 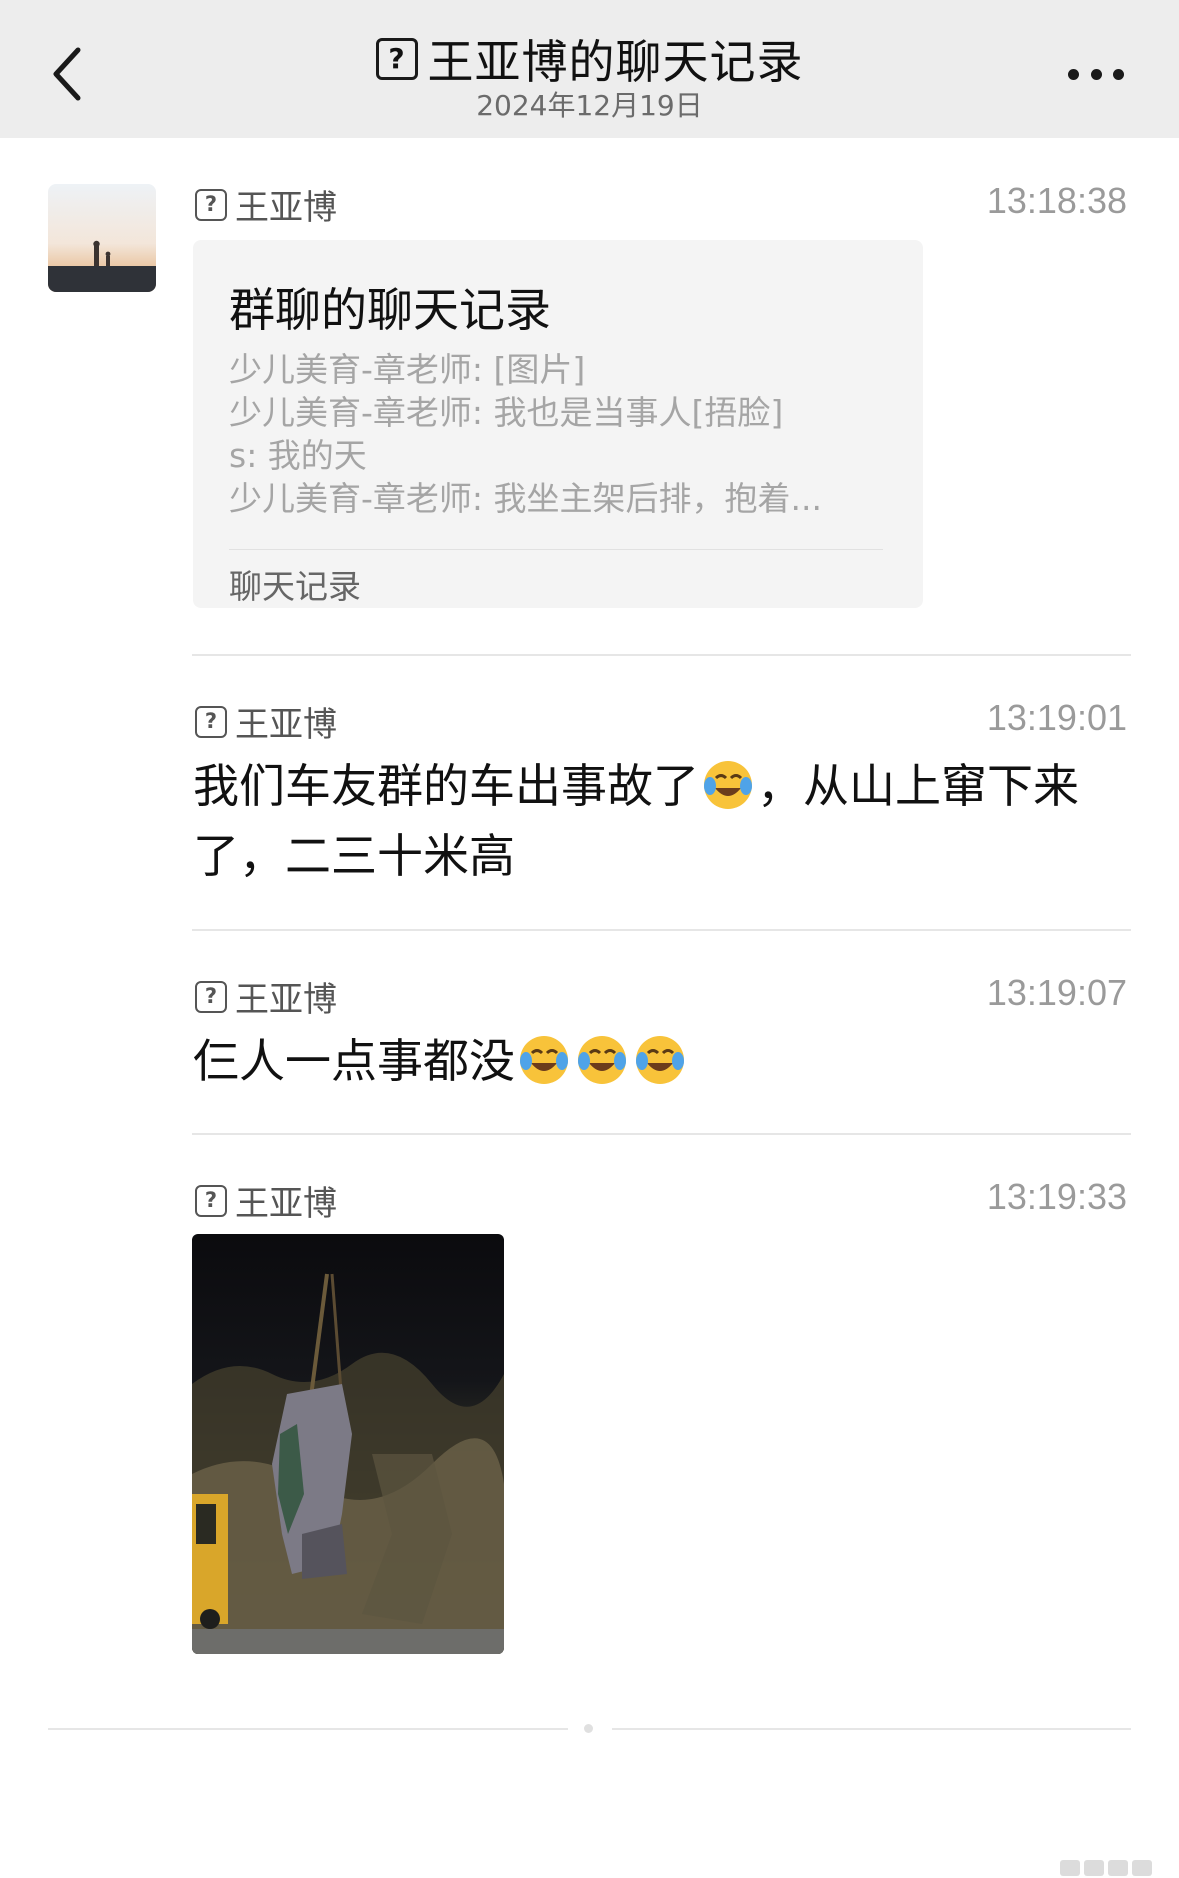 What do you see at coordinates (390, 310) in the screenshot?
I see `card-title: 群聊的聊天记录` at bounding box center [390, 310].